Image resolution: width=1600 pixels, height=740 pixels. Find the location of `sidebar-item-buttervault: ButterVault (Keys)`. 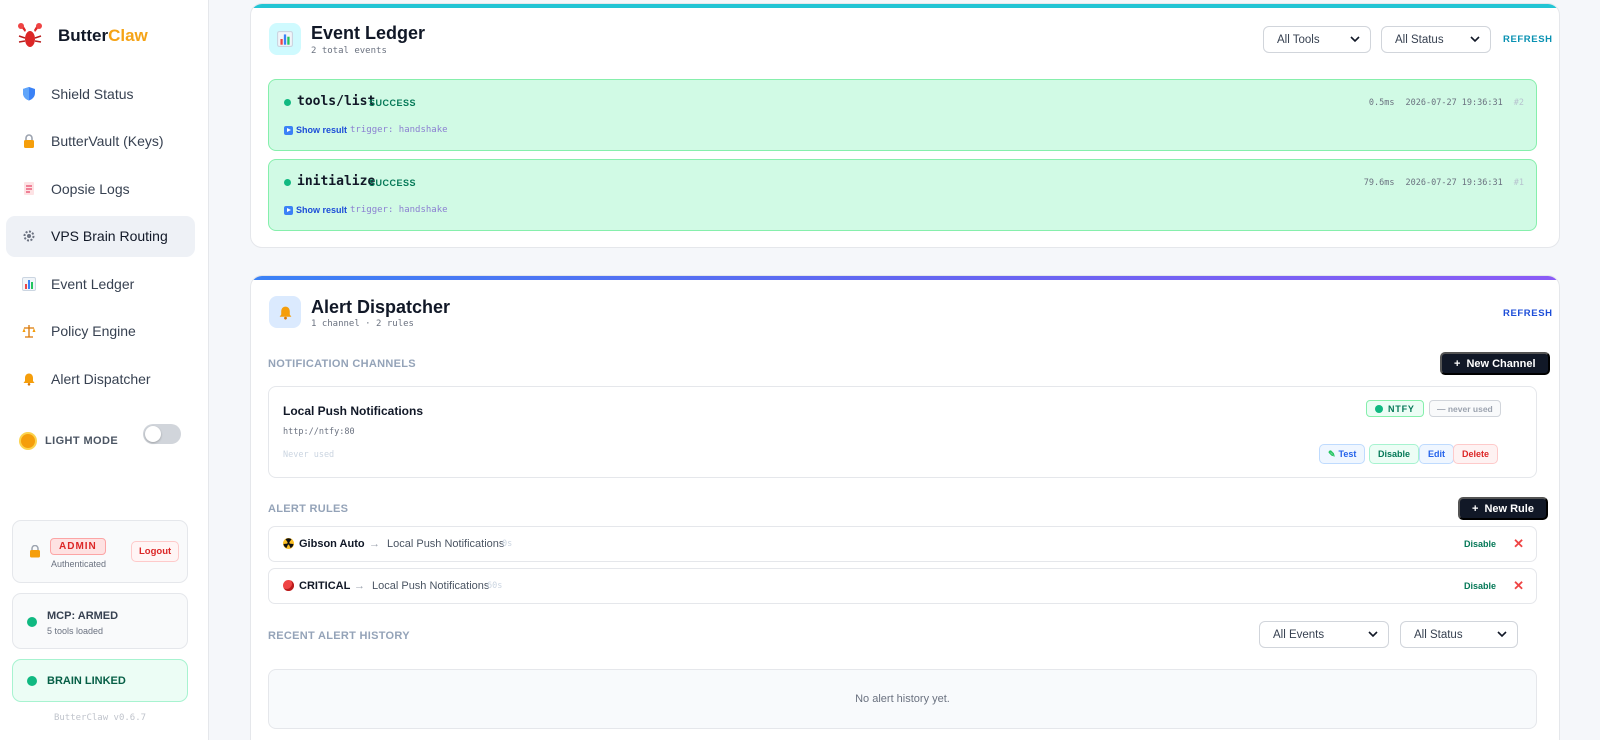

sidebar-item-buttervault: ButterVault (Keys) is located at coordinates (100, 141).